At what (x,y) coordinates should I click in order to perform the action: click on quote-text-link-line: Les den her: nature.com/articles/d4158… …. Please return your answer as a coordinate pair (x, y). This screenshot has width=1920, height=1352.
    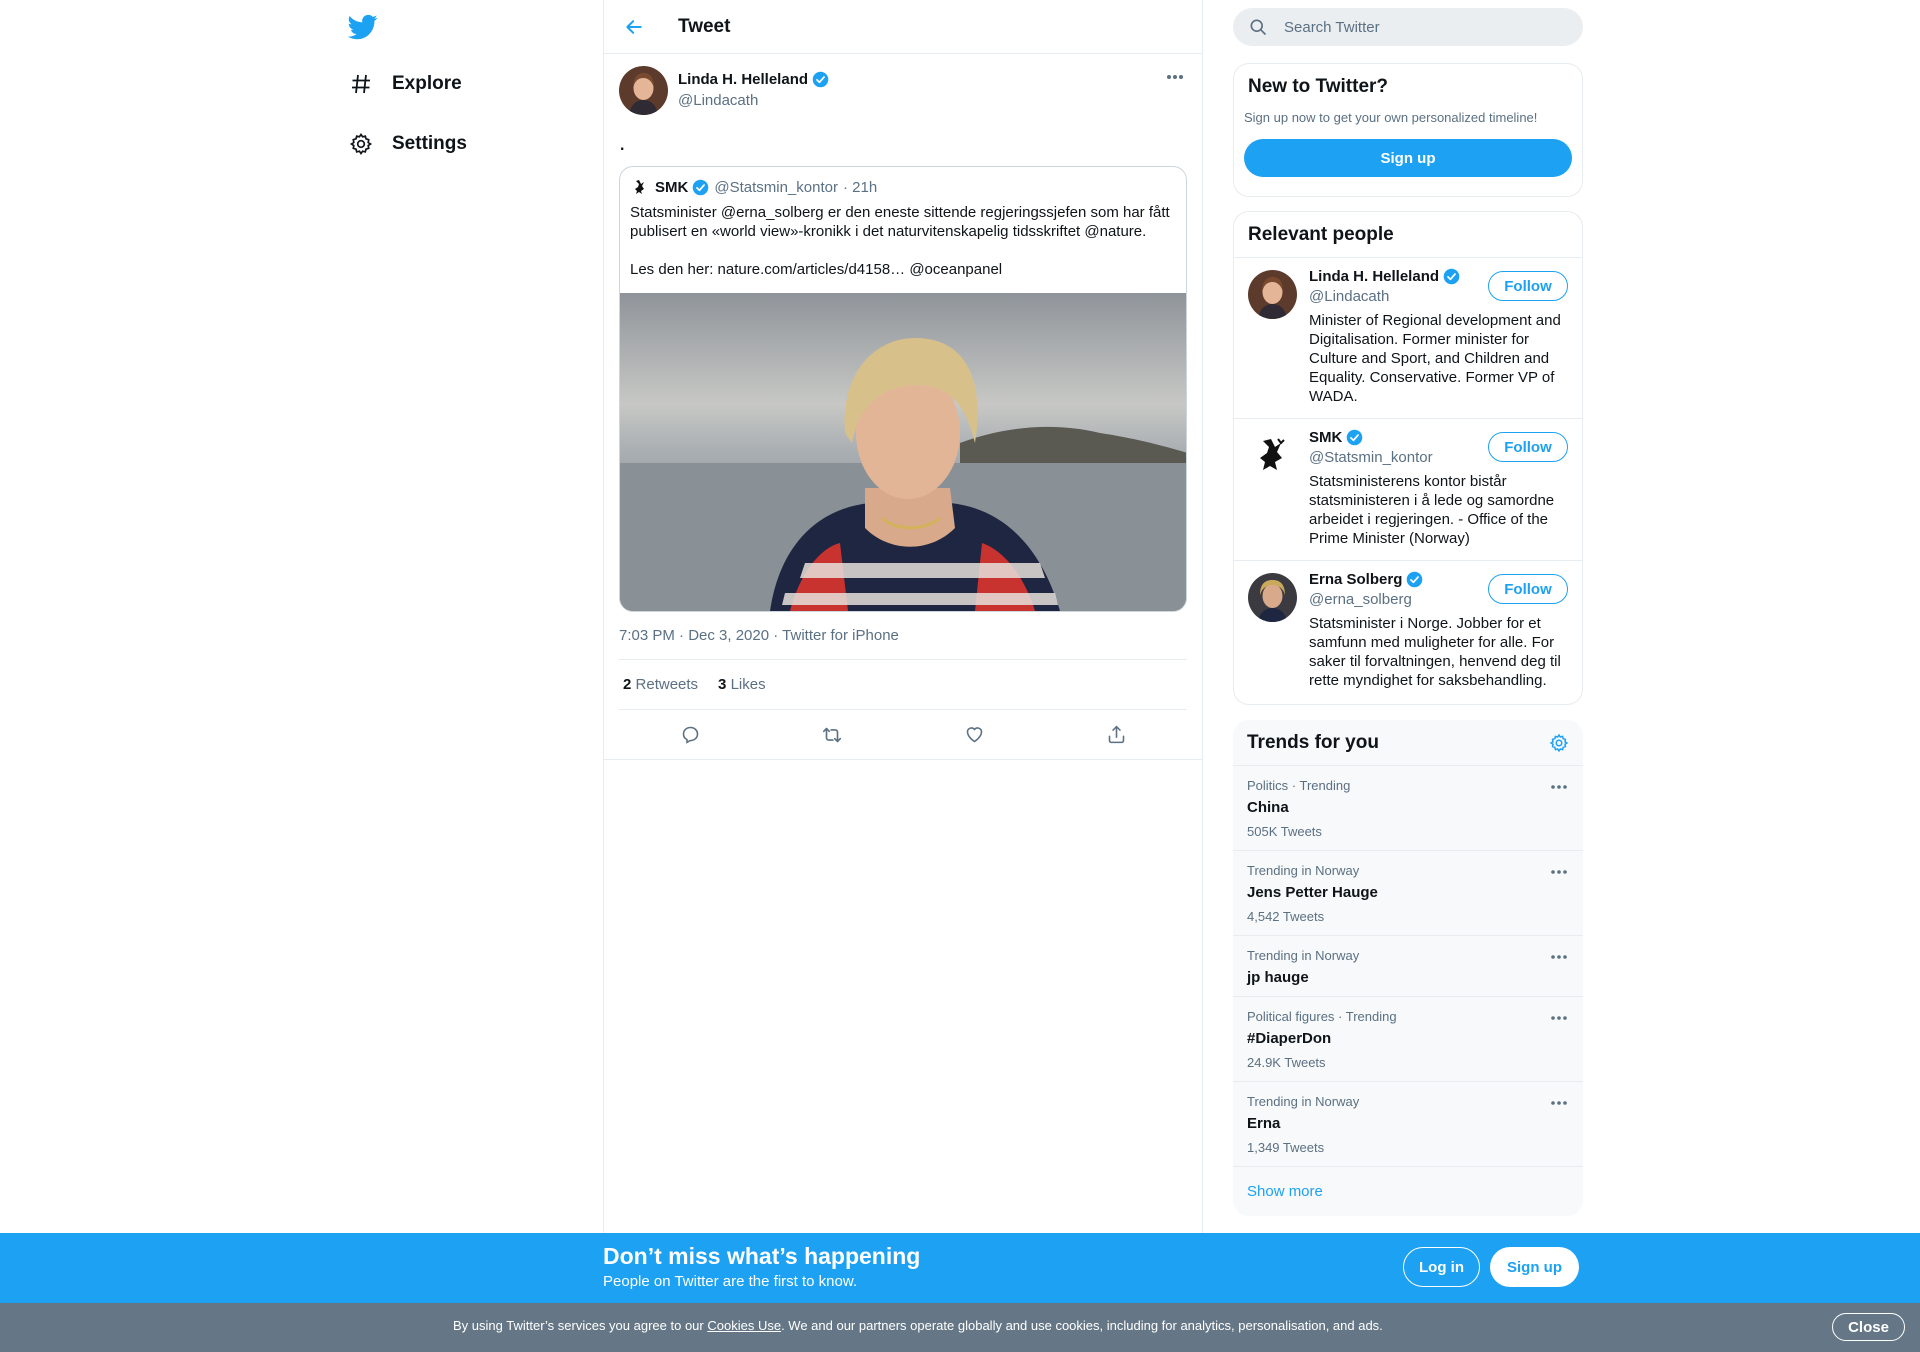
    Looking at the image, I should click on (816, 269).